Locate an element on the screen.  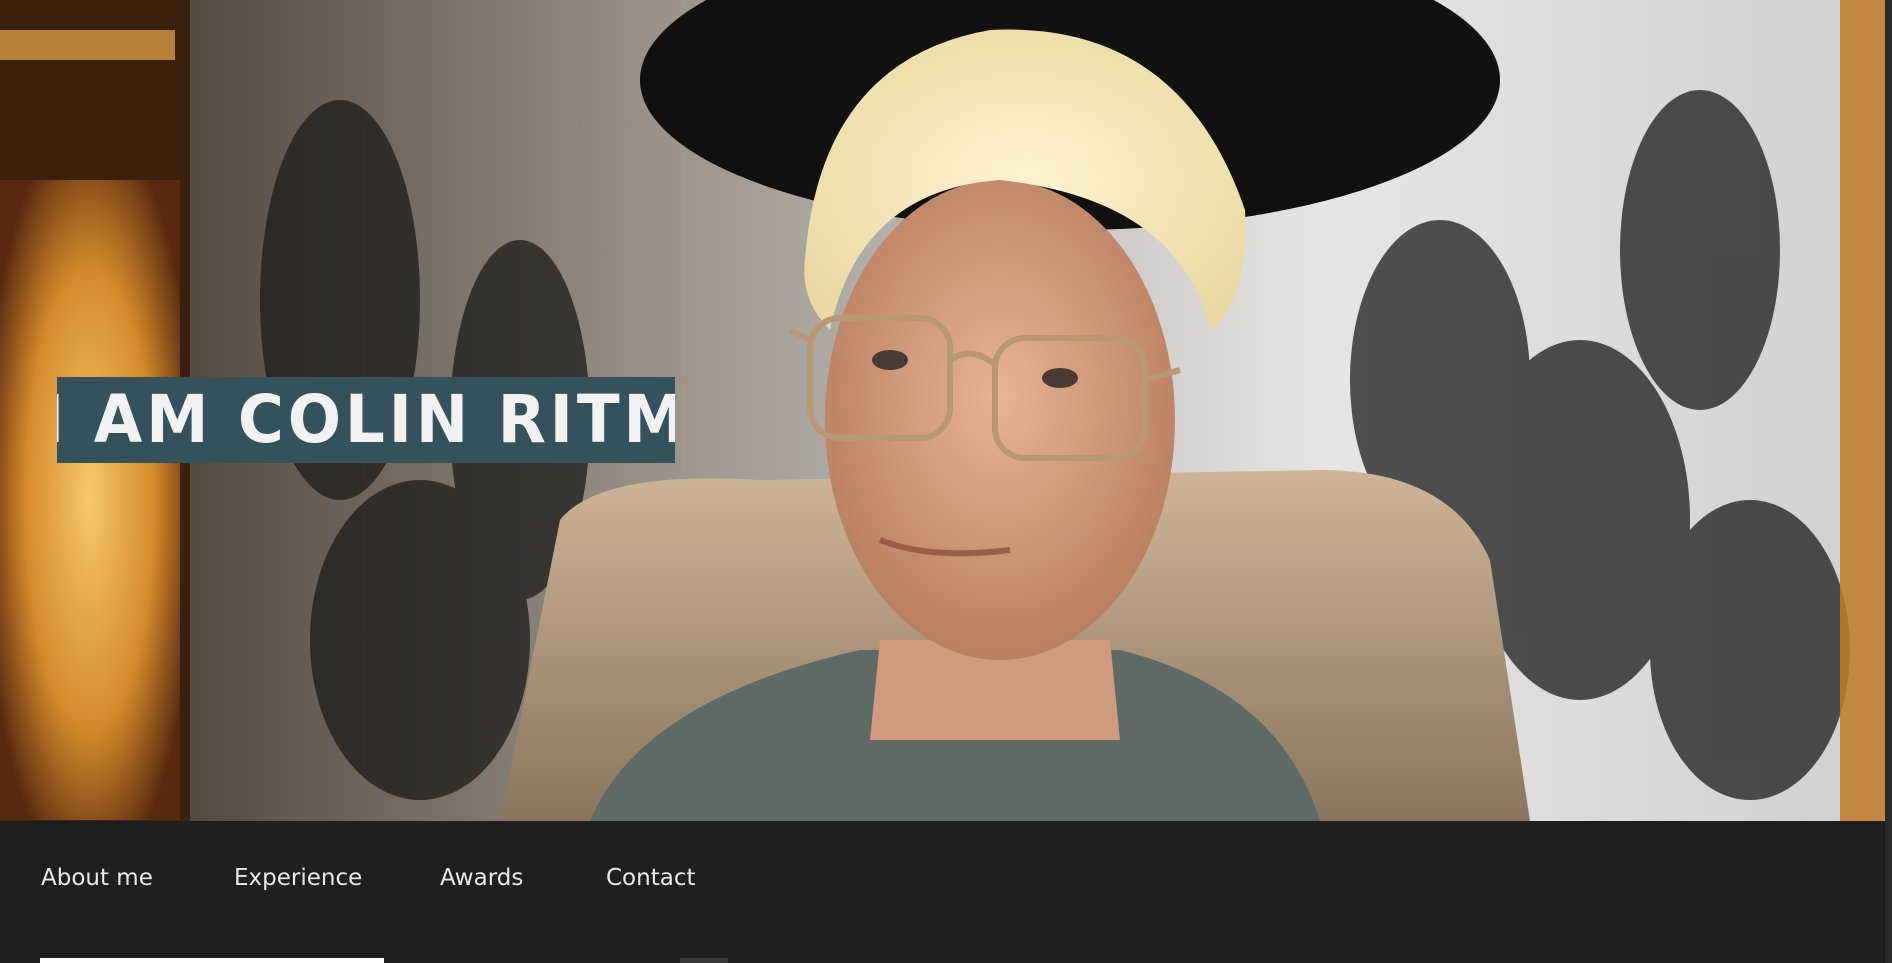
main-nav: About me Experience Awards Contact is located at coordinates (942, 892).